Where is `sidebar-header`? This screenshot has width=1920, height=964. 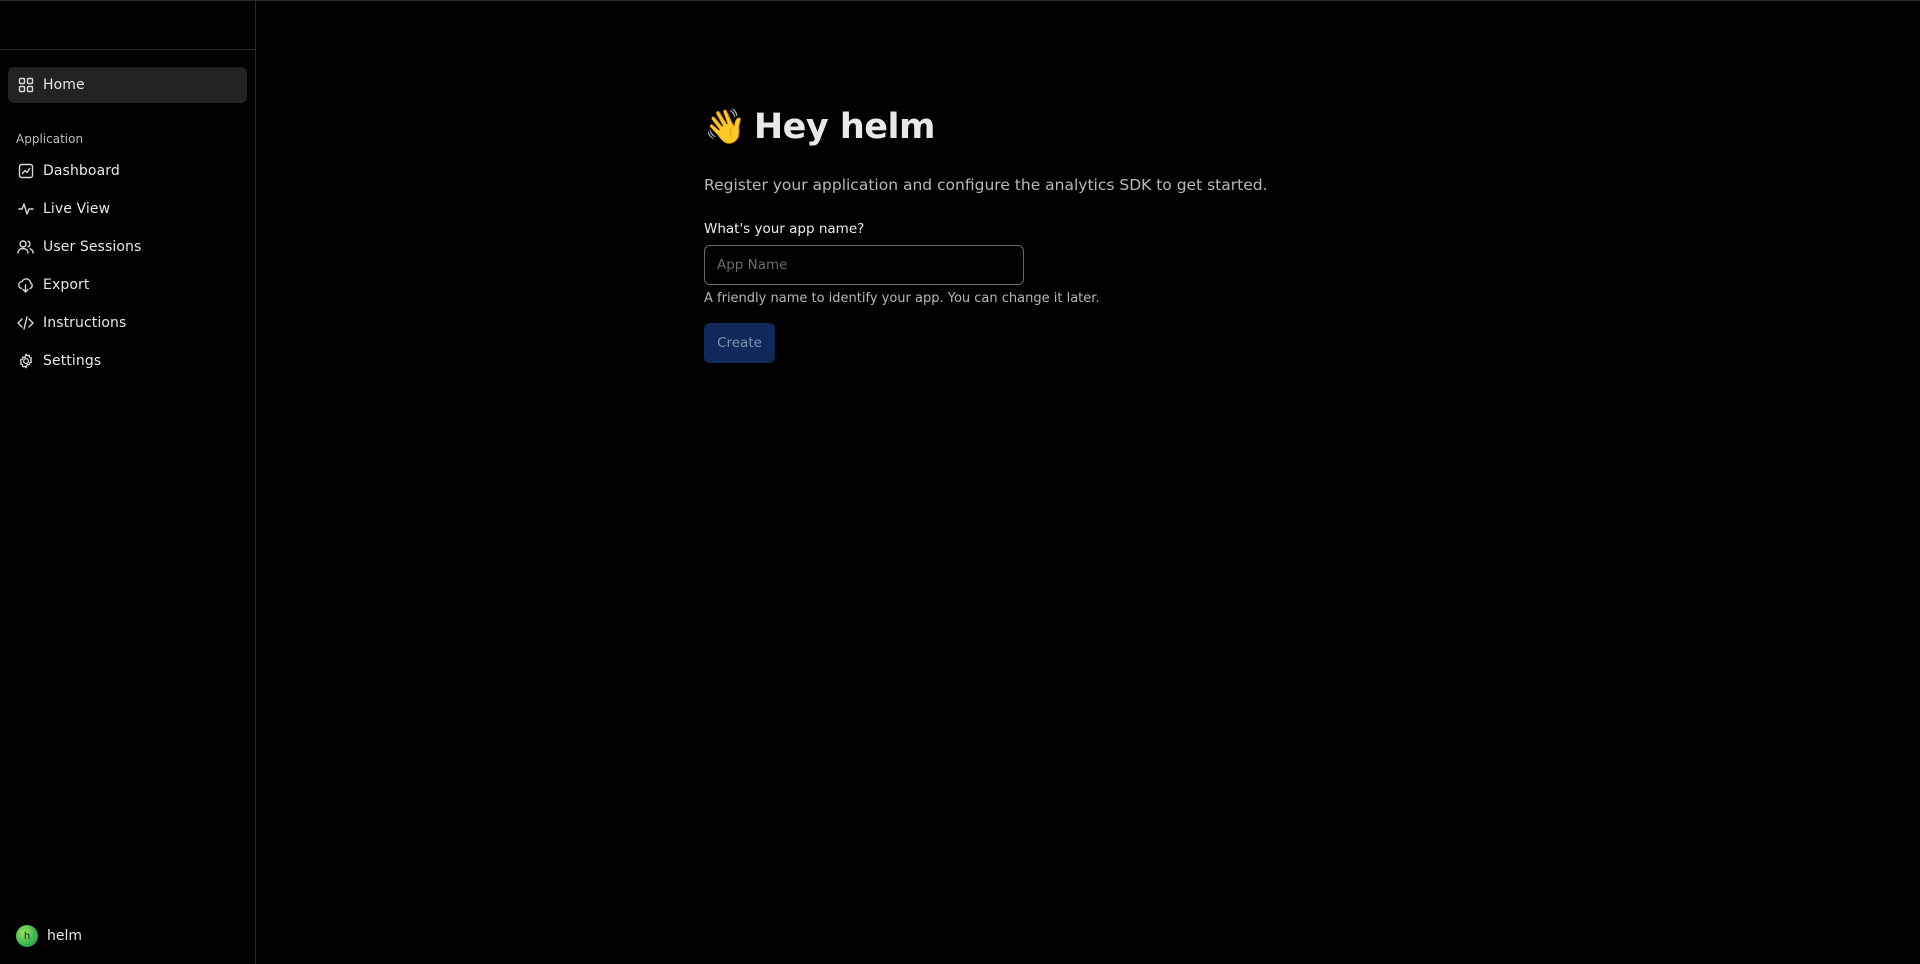
sidebar-header is located at coordinates (127, 25).